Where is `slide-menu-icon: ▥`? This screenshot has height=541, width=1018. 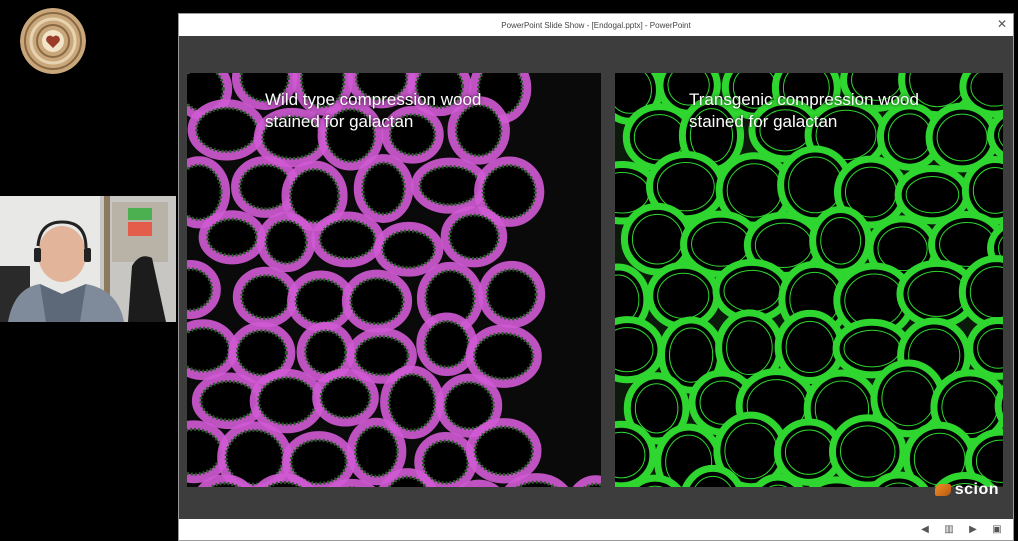
slide-menu-icon: ▥ is located at coordinates (949, 530).